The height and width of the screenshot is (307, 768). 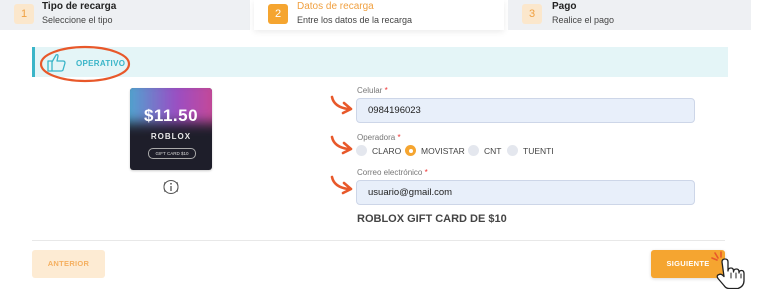 What do you see at coordinates (564, 6) in the screenshot?
I see `step-title: Pago` at bounding box center [564, 6].